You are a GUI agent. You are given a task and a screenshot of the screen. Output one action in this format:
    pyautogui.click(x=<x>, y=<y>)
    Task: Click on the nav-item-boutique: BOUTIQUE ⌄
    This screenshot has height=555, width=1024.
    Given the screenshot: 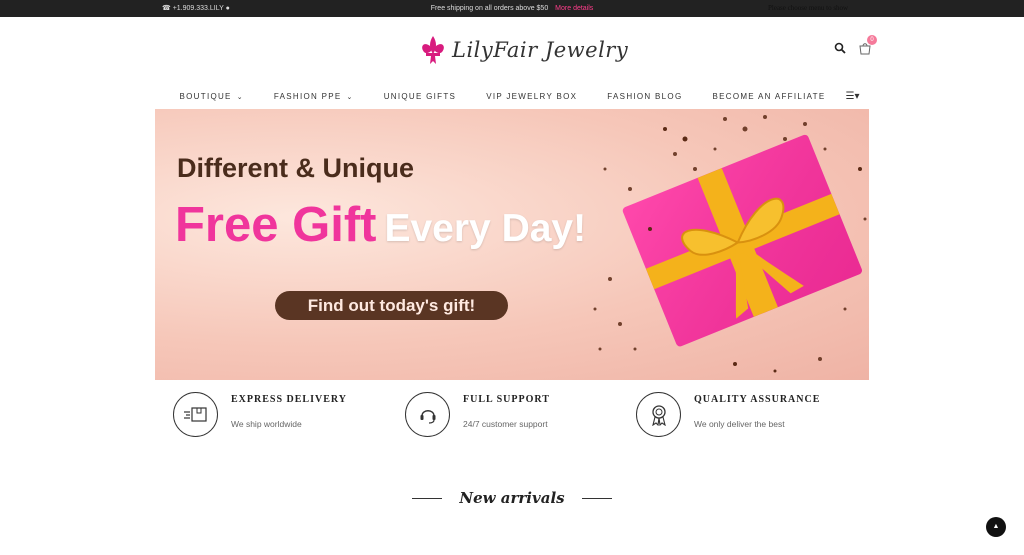 What is the action you would take?
    pyautogui.click(x=212, y=96)
    